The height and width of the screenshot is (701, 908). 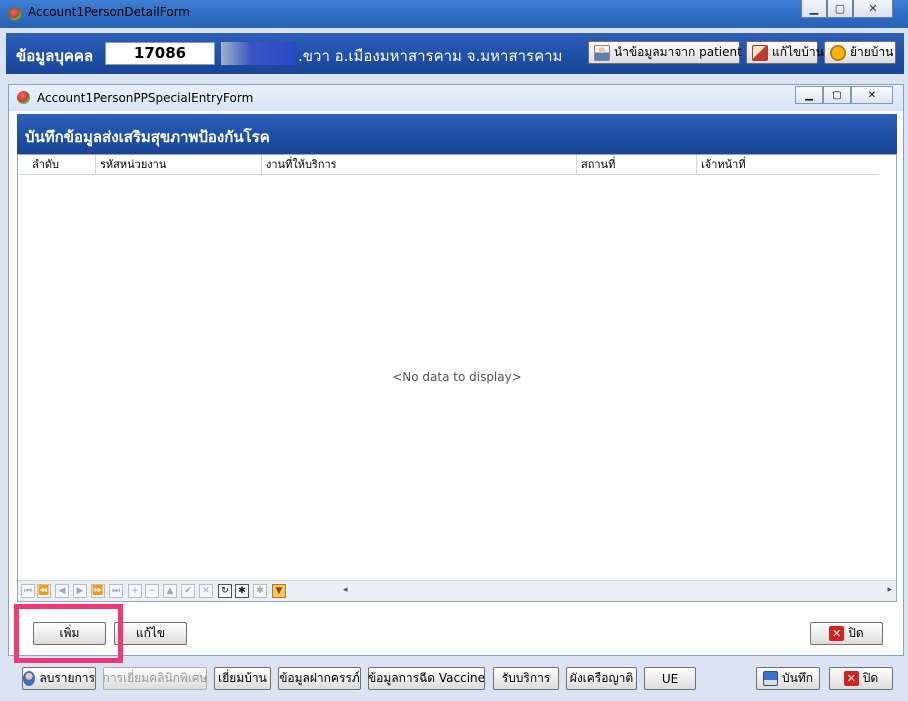 What do you see at coordinates (838, 52) in the screenshot?
I see `move-icon` at bounding box center [838, 52].